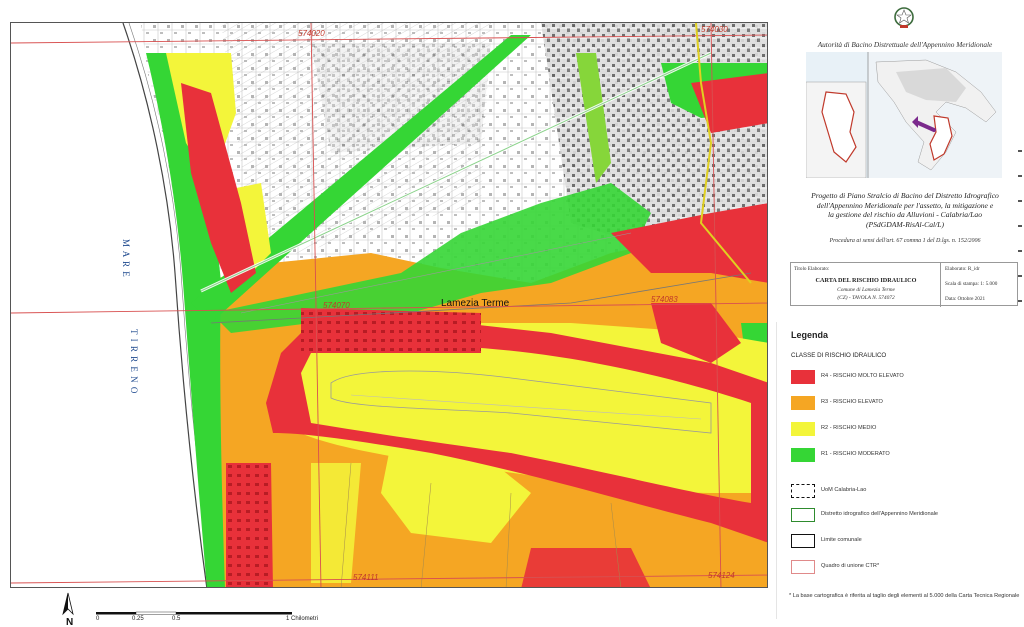  Describe the element at coordinates (965, 299) in the screenshot. I see `issue-date: Data: Ottobre 2021` at that location.